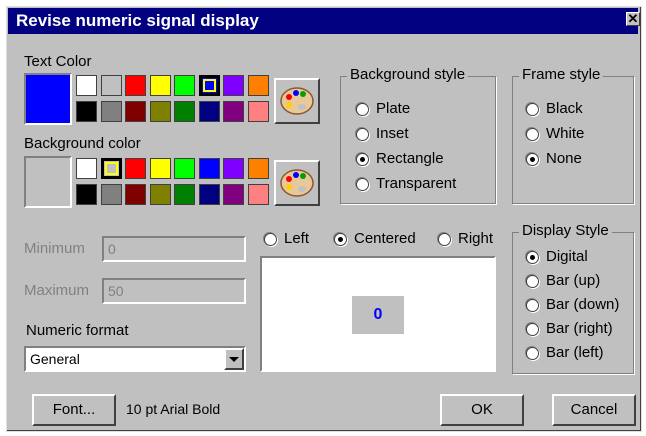 This screenshot has width=646, height=436. I want to click on ok-button: OK, so click(482, 410).